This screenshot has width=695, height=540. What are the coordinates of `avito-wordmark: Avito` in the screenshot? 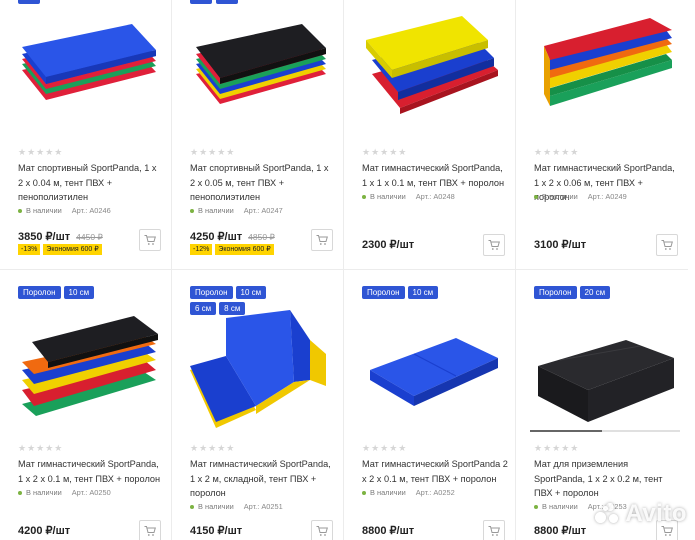 It's located at (656, 513).